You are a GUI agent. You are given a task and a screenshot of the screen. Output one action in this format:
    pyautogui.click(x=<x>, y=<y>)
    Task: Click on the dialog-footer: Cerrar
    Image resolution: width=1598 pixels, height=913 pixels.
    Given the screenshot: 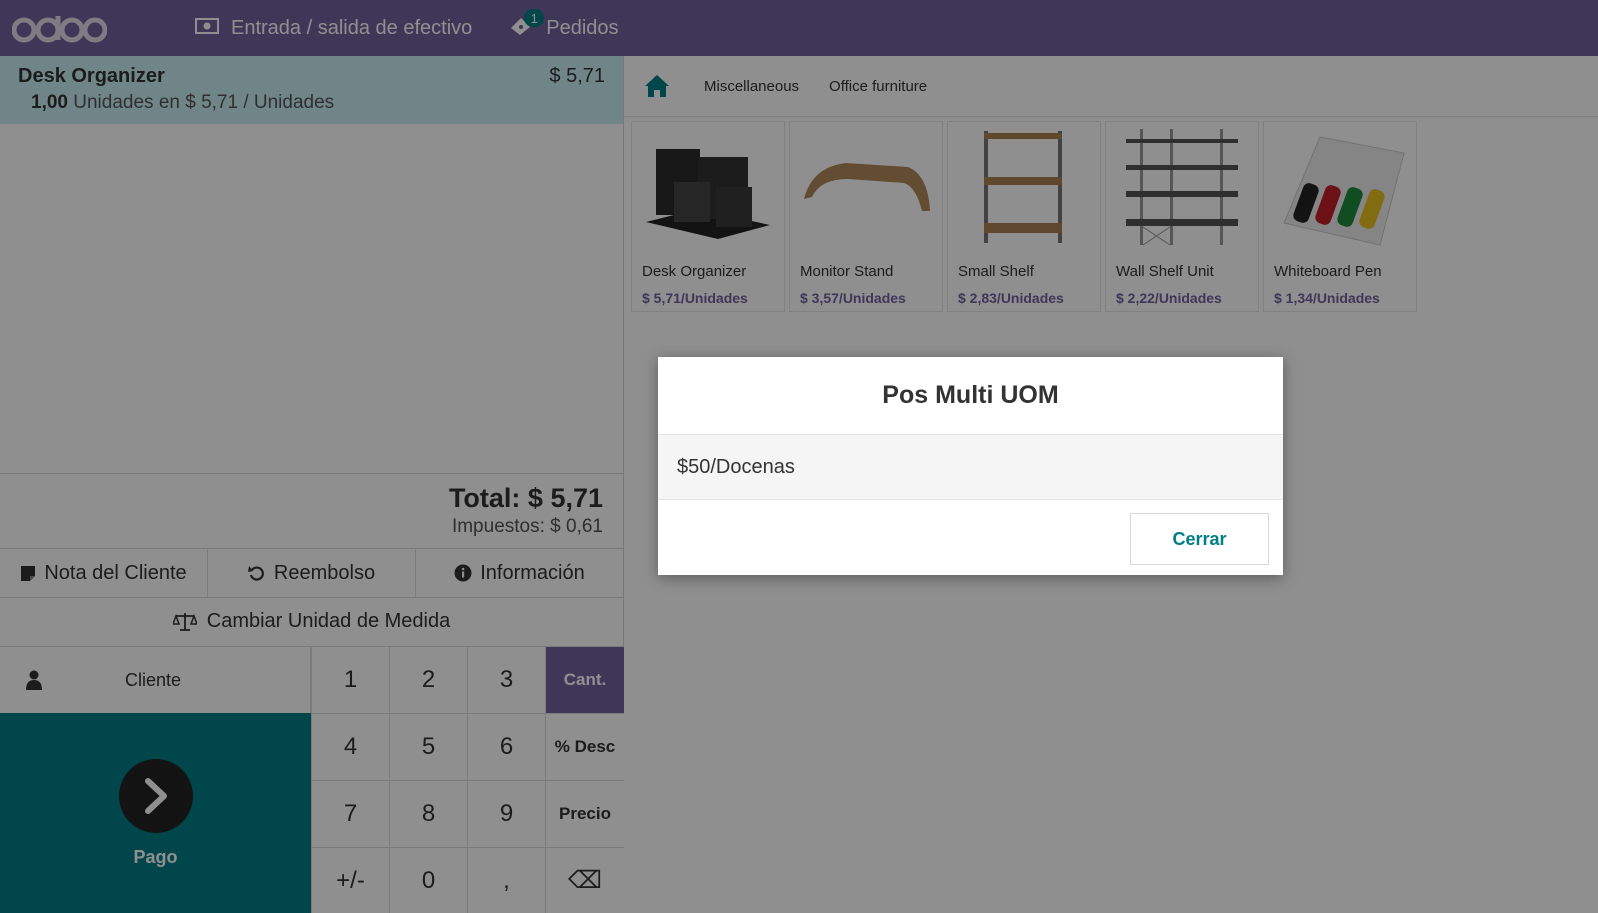 What is the action you would take?
    pyautogui.click(x=970, y=537)
    